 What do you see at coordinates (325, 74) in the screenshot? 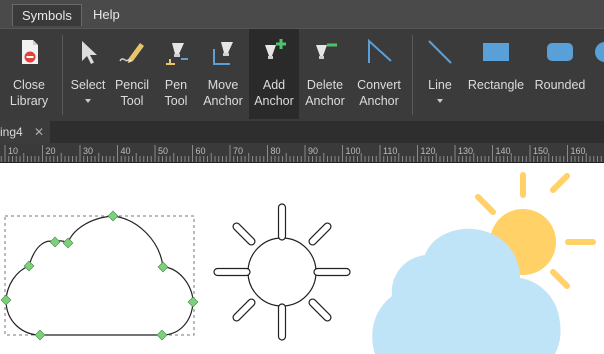
I see `delete-anchor-button: Delete Anchor` at bounding box center [325, 74].